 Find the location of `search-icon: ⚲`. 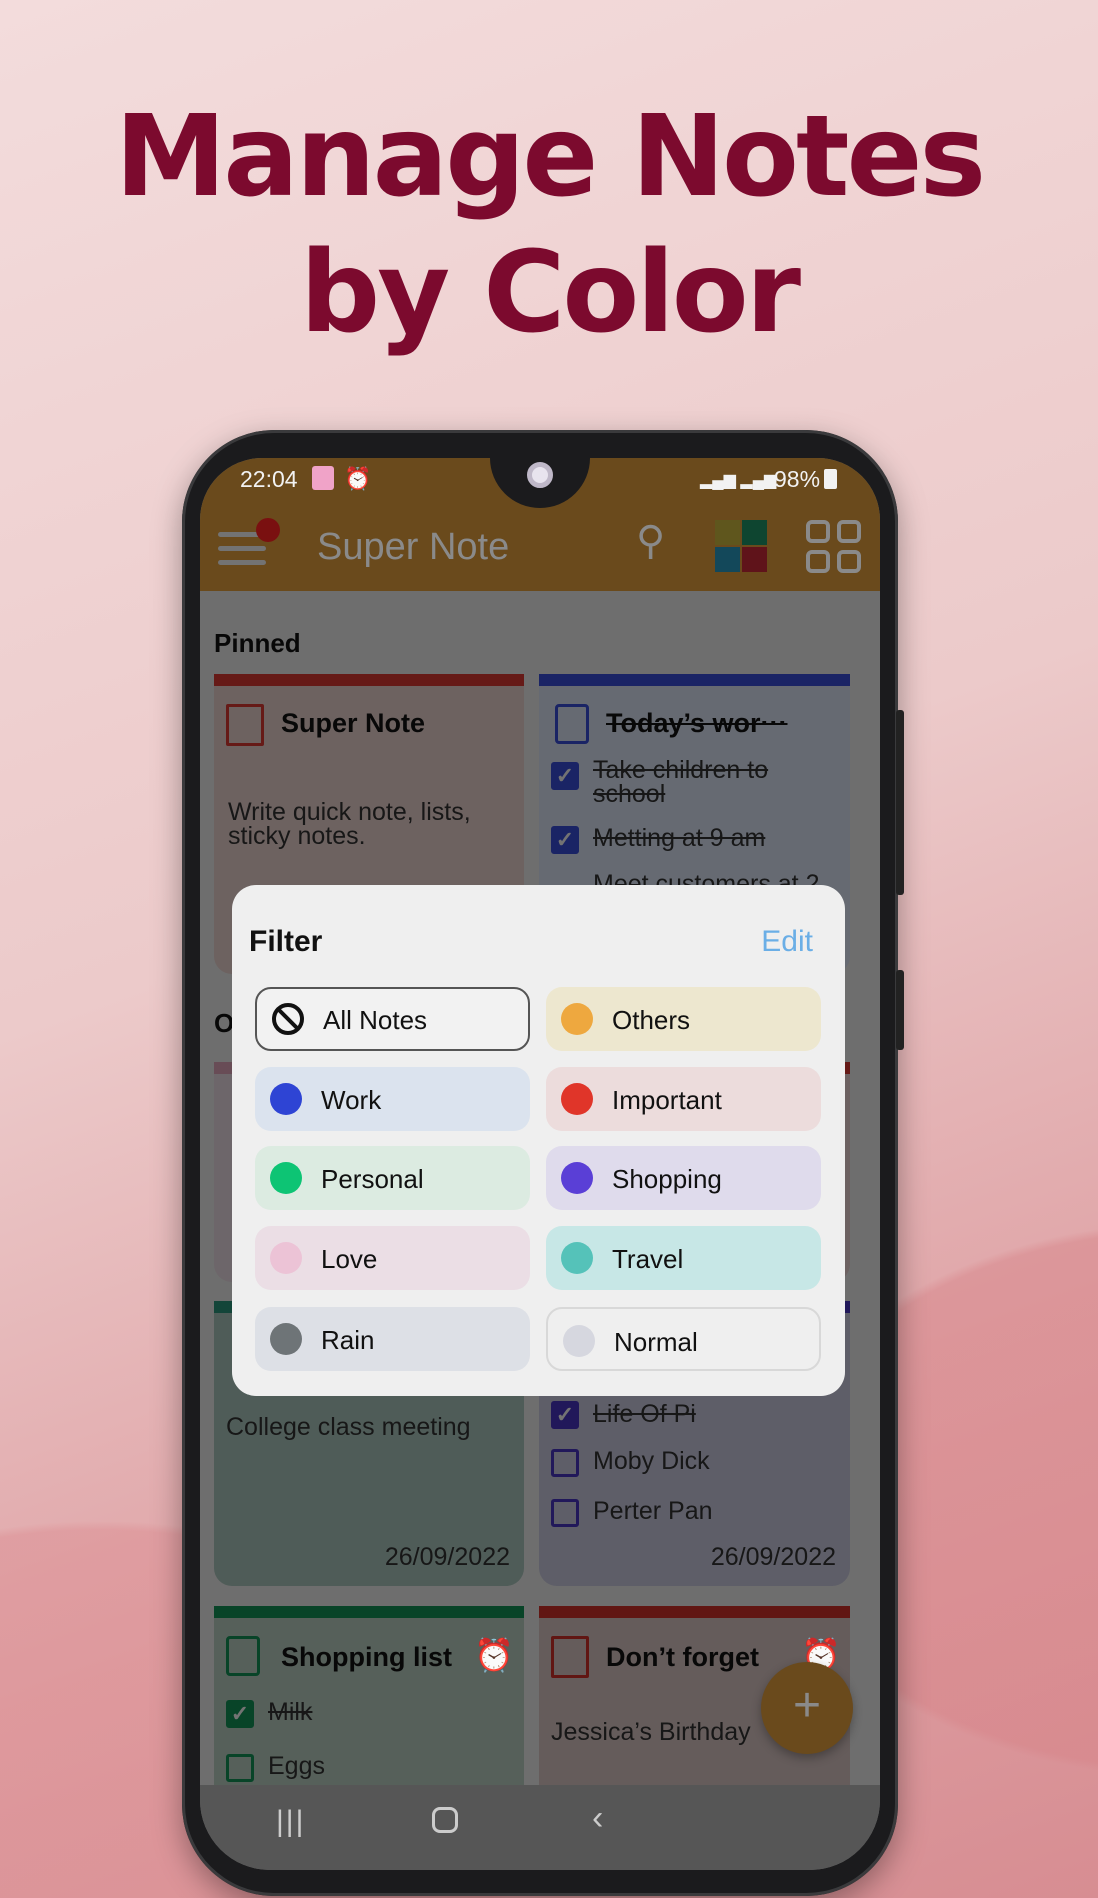

search-icon: ⚲ is located at coordinates (650, 541).